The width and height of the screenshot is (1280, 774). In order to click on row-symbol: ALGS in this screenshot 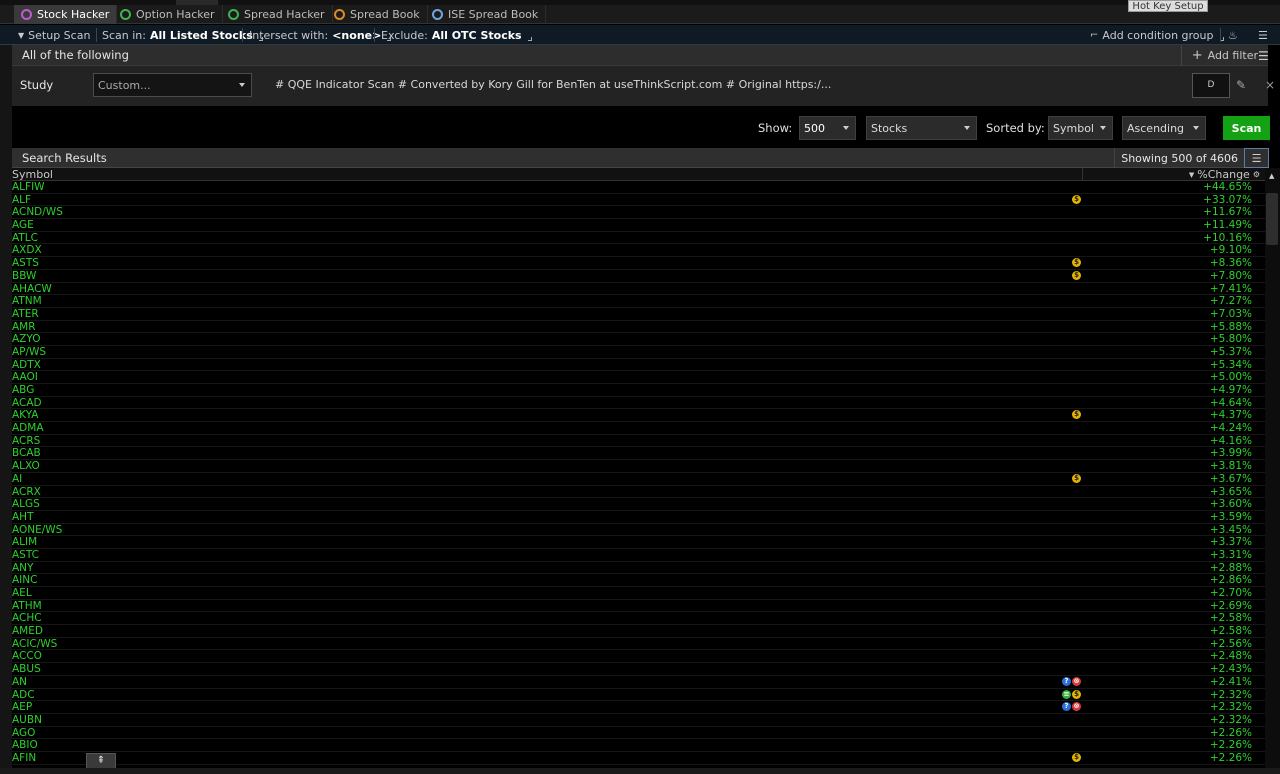, I will do `click(26, 504)`.